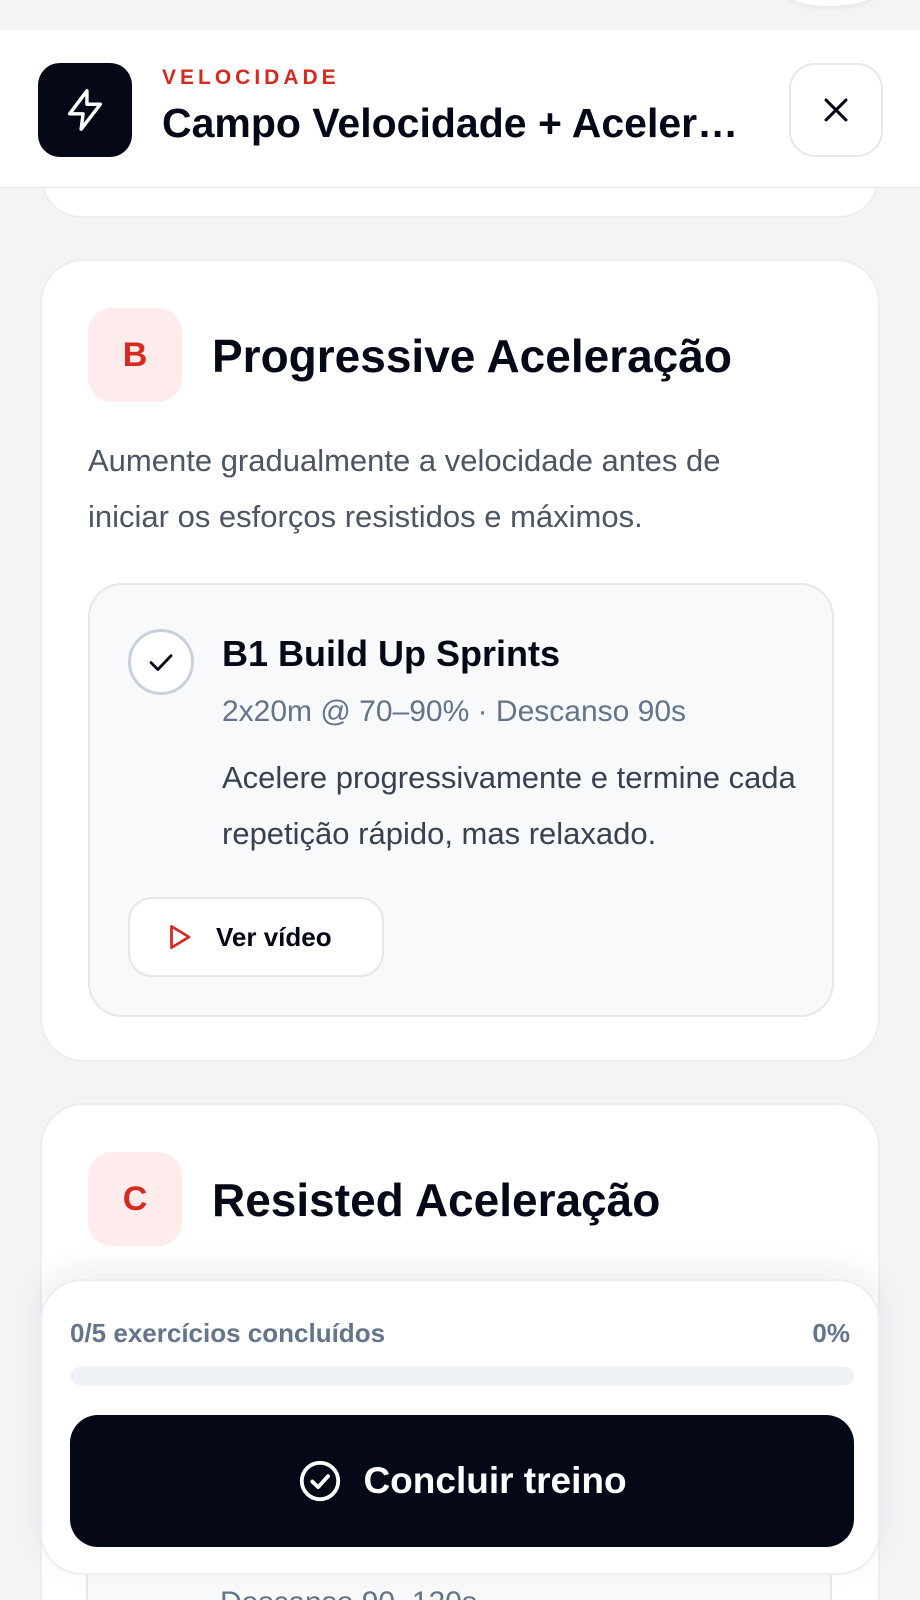 Image resolution: width=920 pixels, height=1600 pixels. I want to click on watch-video-label: Ver vídeo, so click(274, 936).